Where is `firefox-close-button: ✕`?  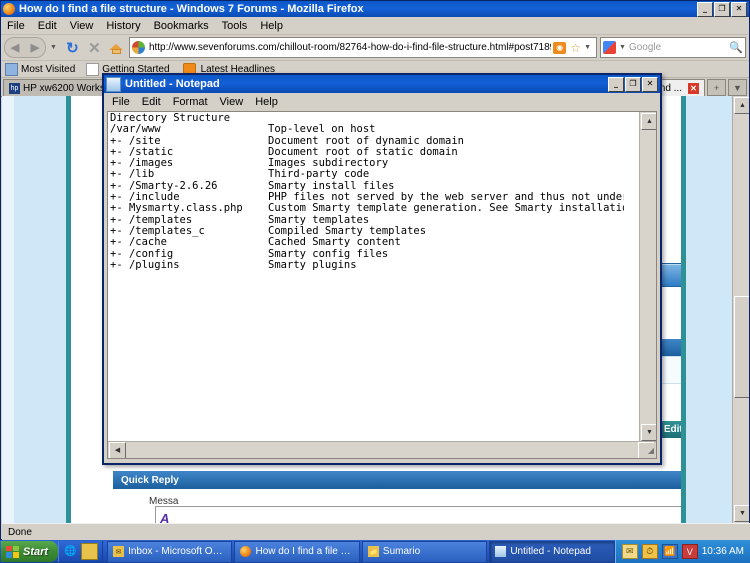 firefox-close-button: ✕ is located at coordinates (739, 9).